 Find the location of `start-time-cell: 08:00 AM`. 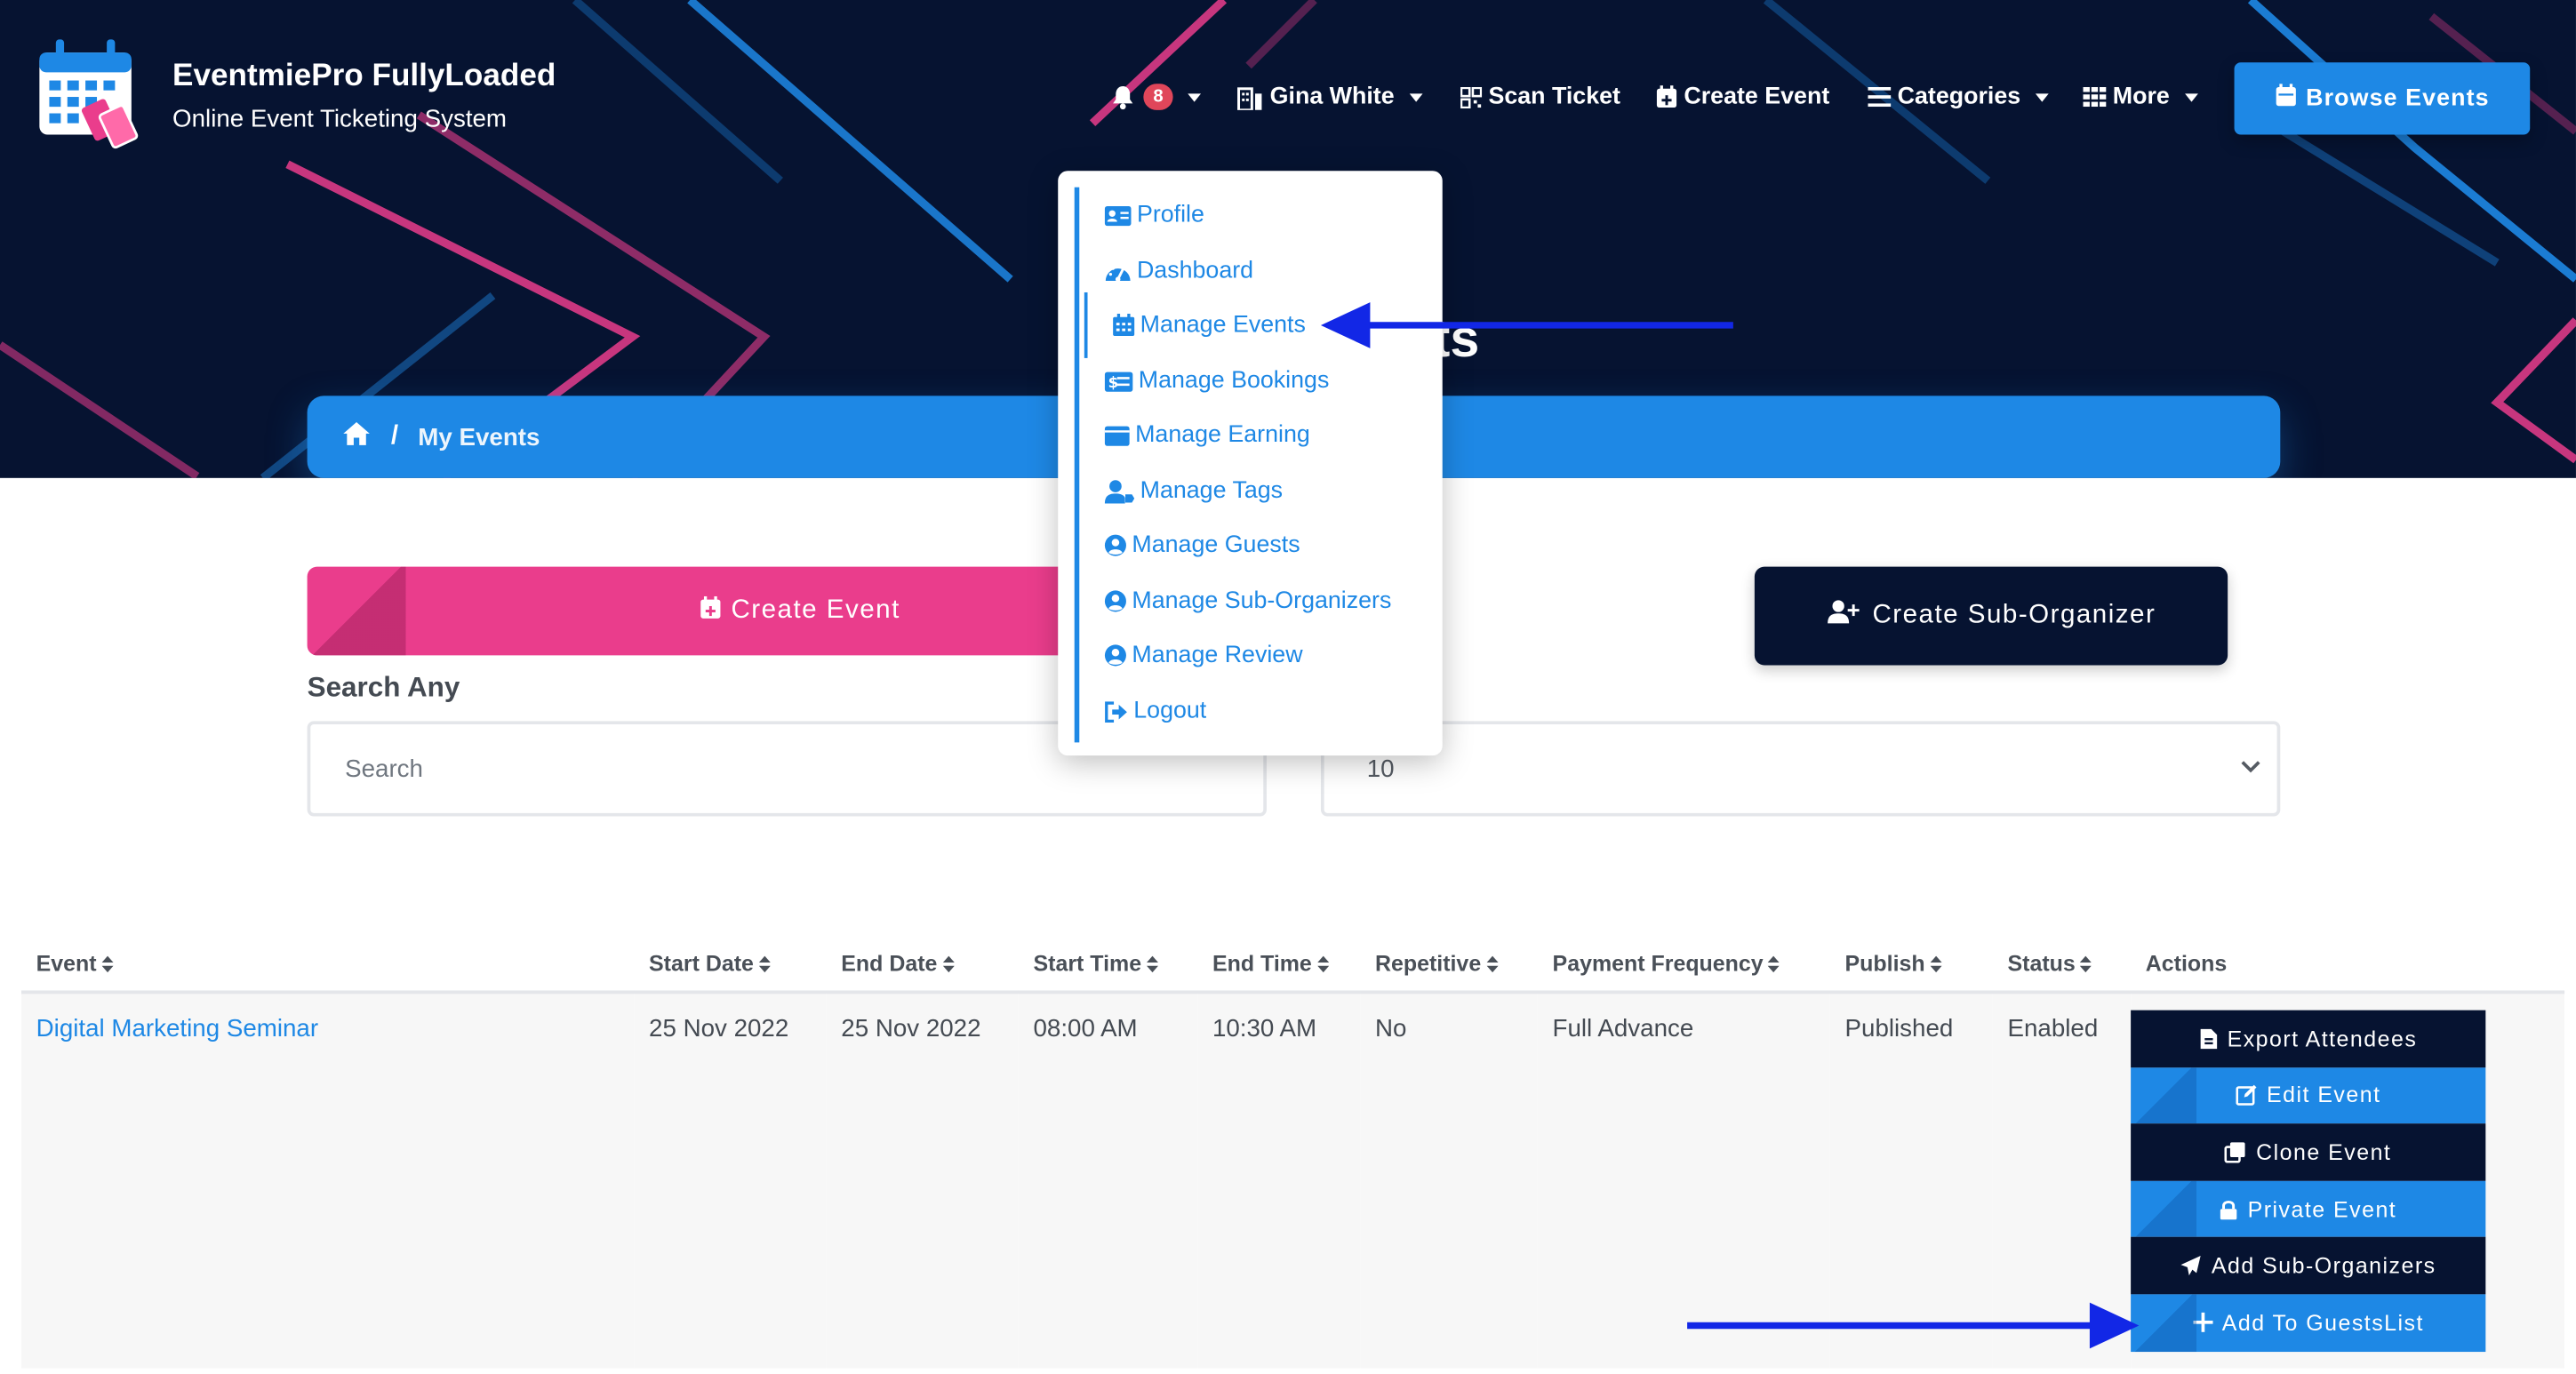

start-time-cell: 08:00 AM is located at coordinates (1108, 1180).